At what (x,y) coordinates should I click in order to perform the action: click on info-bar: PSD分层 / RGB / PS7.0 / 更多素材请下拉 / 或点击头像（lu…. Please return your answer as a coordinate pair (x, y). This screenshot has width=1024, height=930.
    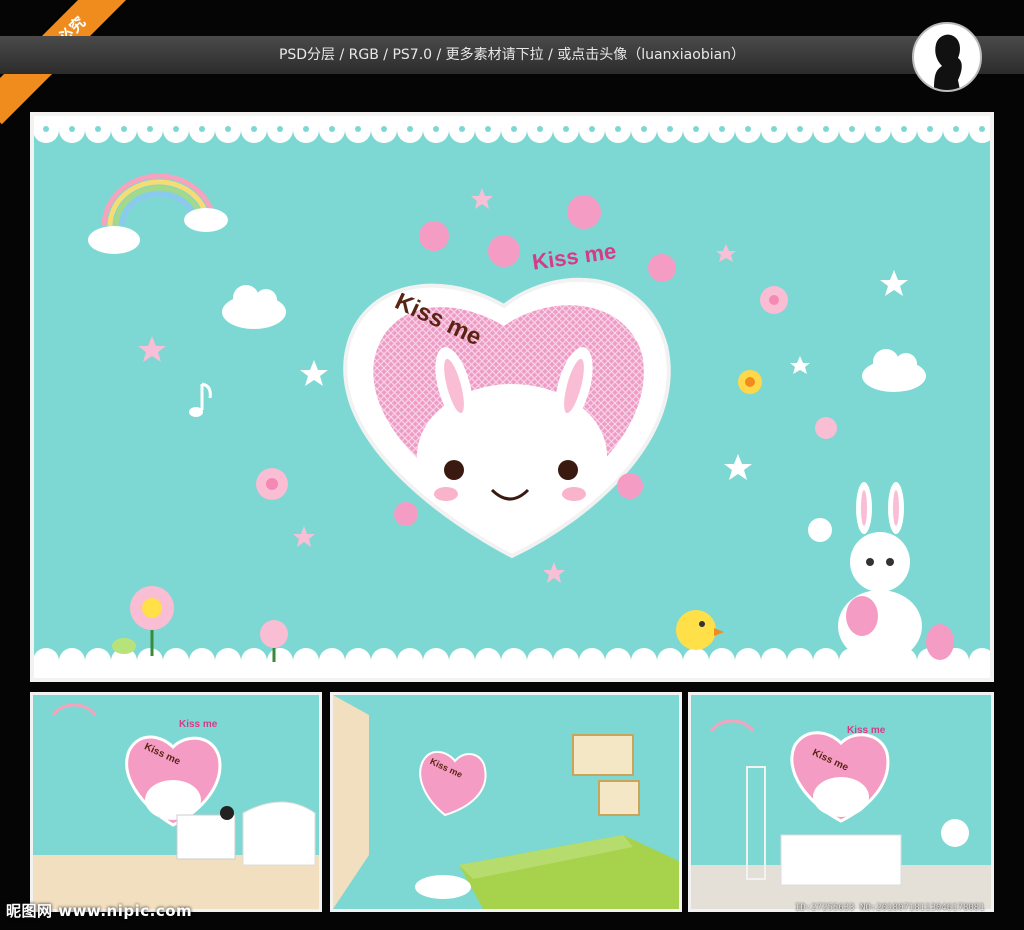
    Looking at the image, I should click on (512, 55).